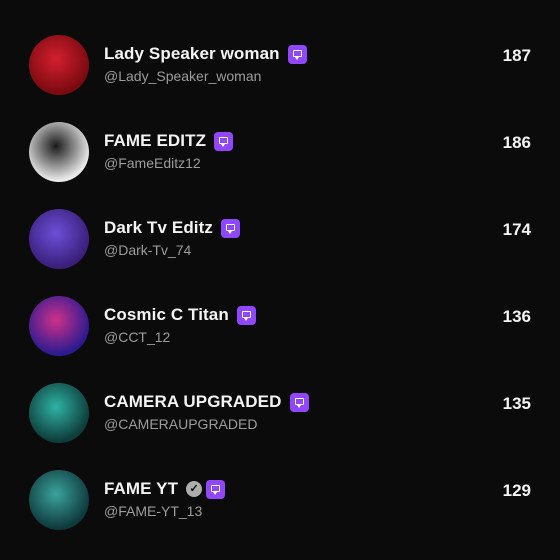 The image size is (560, 560). I want to click on subscriber-count: 129, so click(516, 490).